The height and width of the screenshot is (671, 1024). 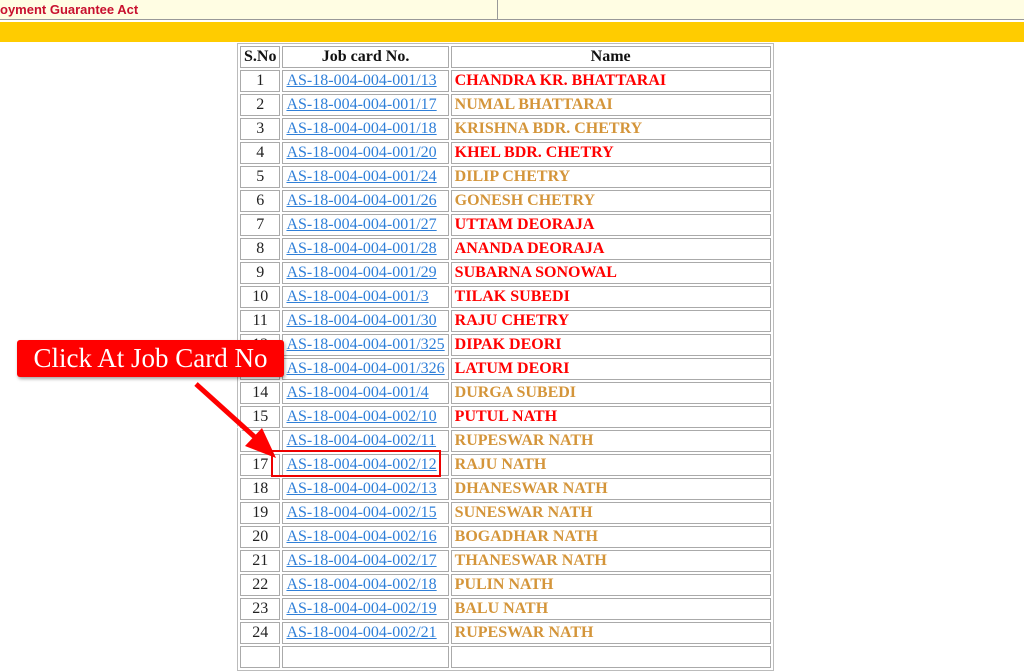 I want to click on row-name, so click(x=610, y=657).